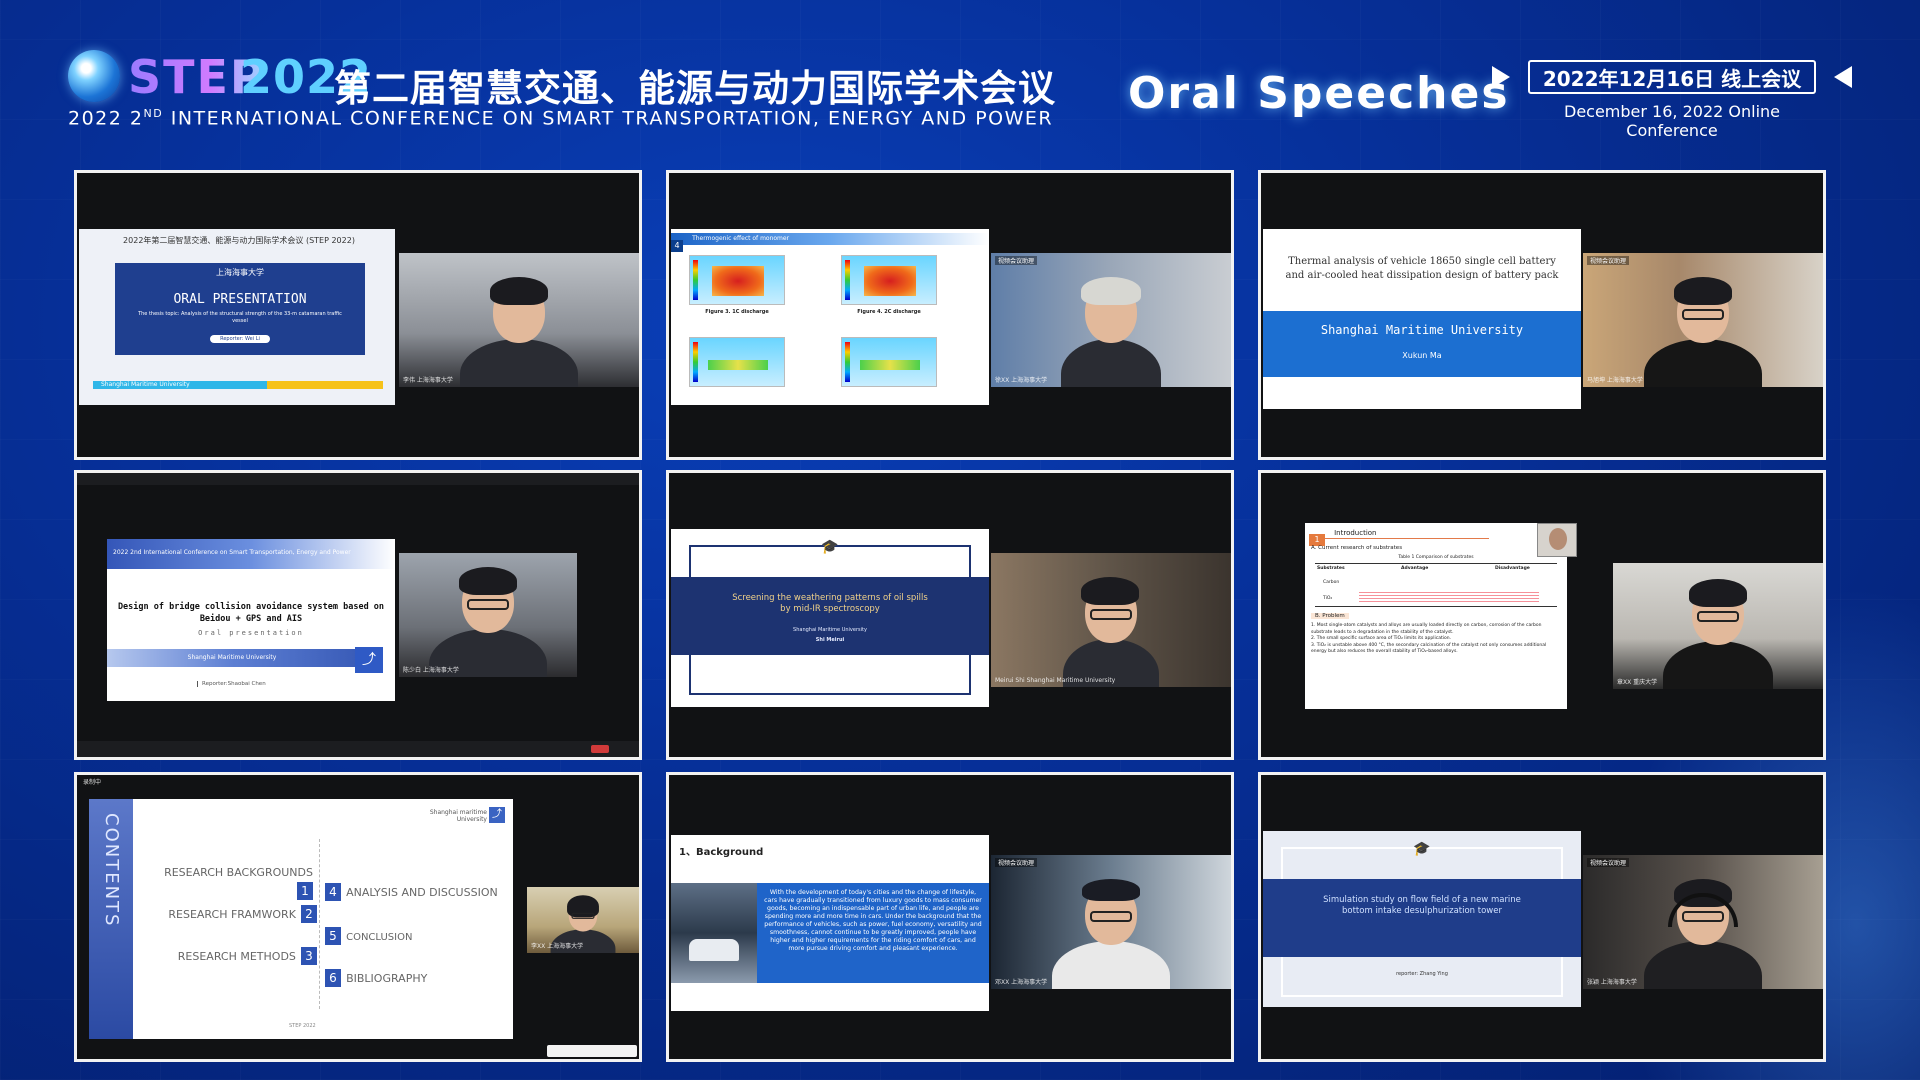 The image size is (1920, 1080). I want to click on slide-footer: Shanghai Maritime University, so click(238, 385).